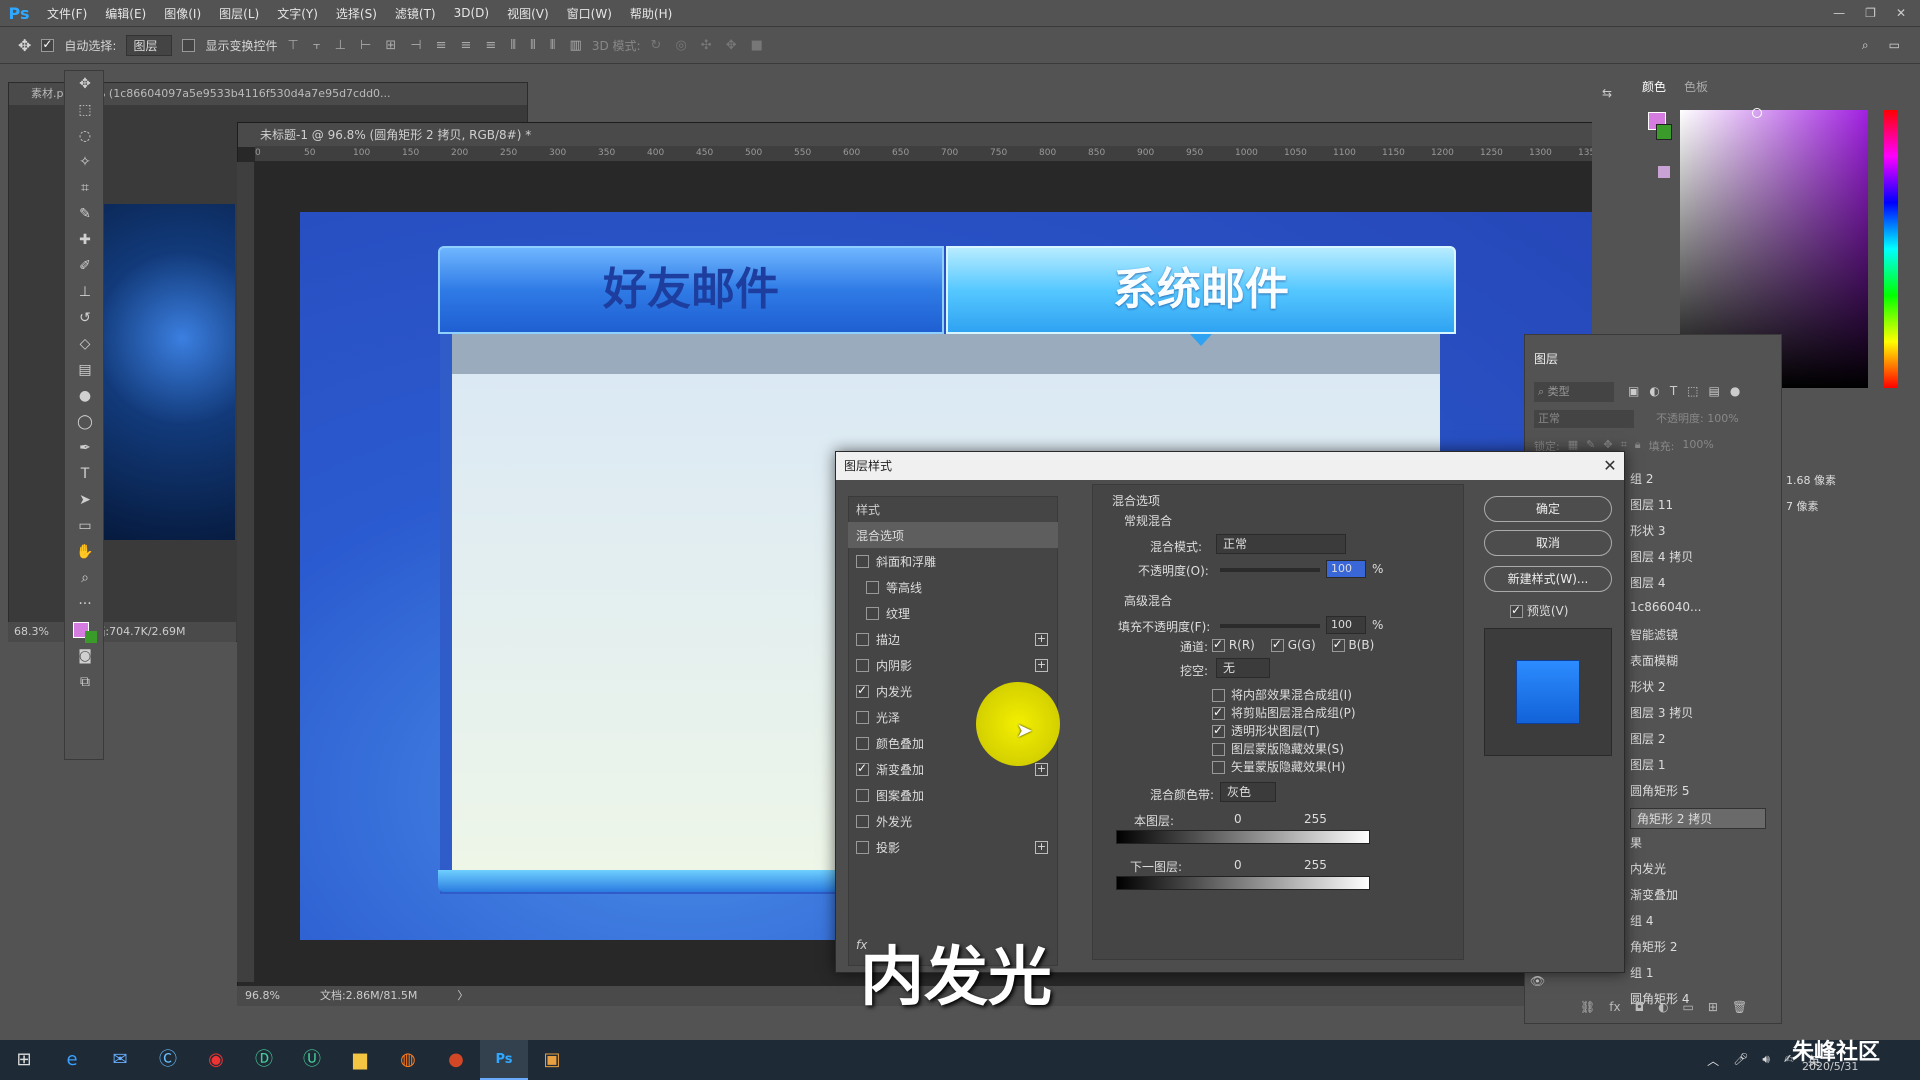  I want to click on app-u-icon: Ⓤ, so click(312, 1060).